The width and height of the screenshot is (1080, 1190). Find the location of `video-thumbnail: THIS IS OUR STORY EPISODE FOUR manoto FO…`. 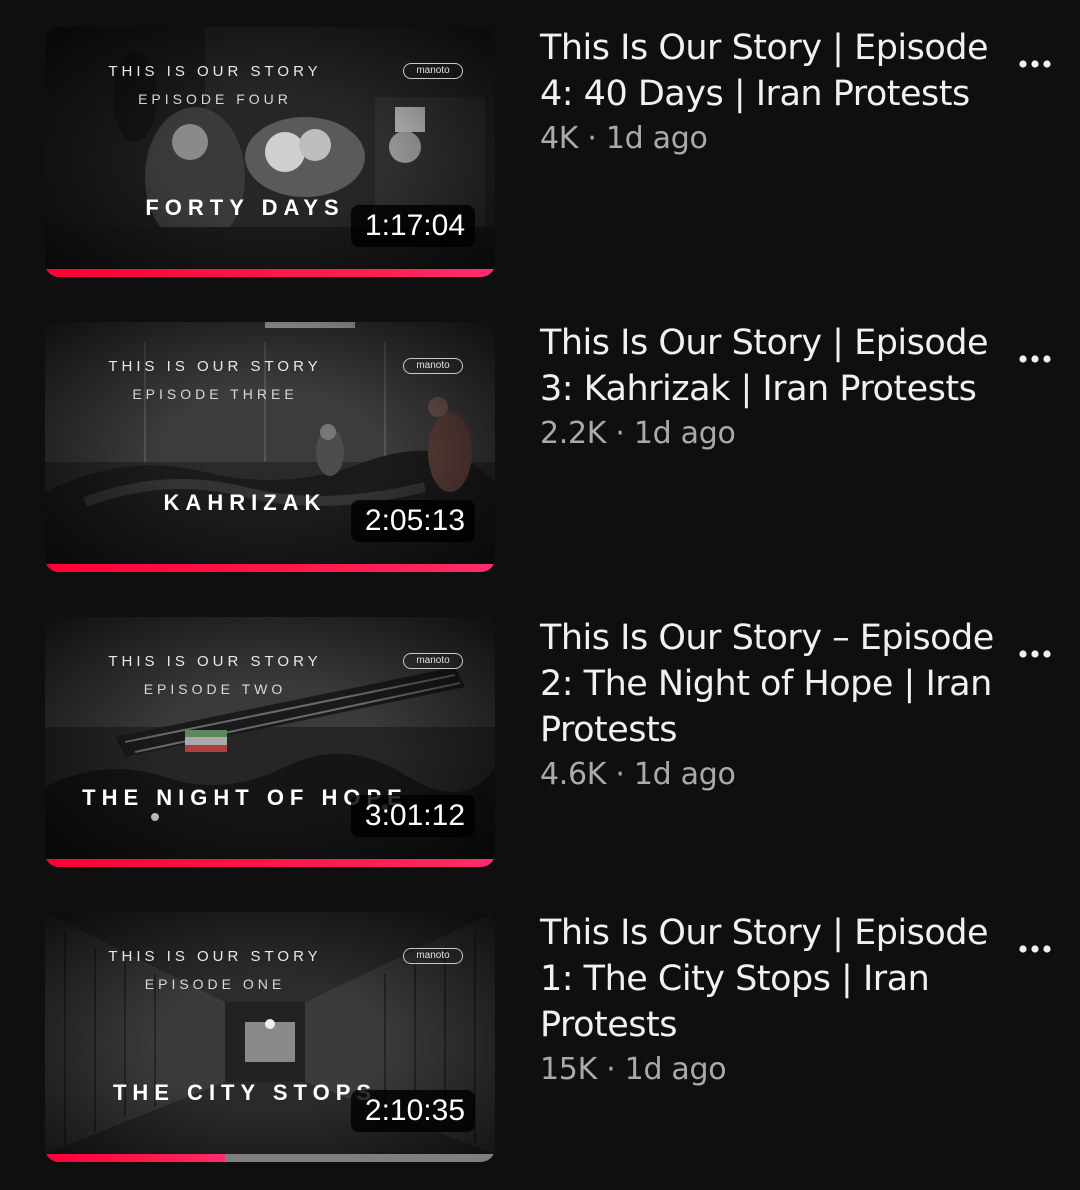

video-thumbnail: THIS IS OUR STORY EPISODE FOUR manoto FO… is located at coordinates (270, 152).